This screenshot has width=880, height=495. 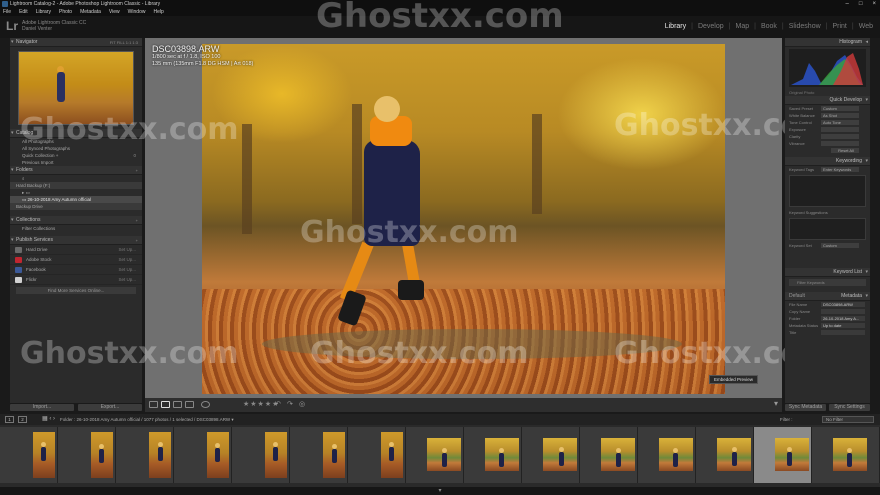 What do you see at coordinates (76, 185) in the screenshot?
I see `folder-volume: Hard Backup (F:)` at bounding box center [76, 185].